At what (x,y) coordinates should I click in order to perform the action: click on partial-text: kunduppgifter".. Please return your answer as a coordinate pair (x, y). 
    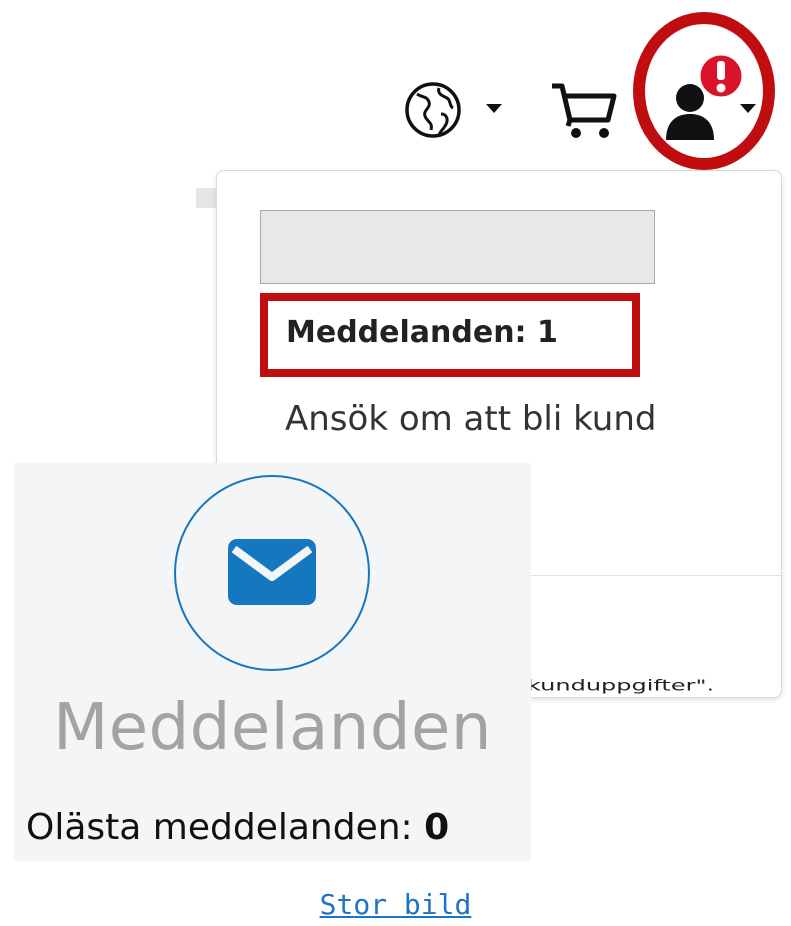
    Looking at the image, I should click on (621, 686).